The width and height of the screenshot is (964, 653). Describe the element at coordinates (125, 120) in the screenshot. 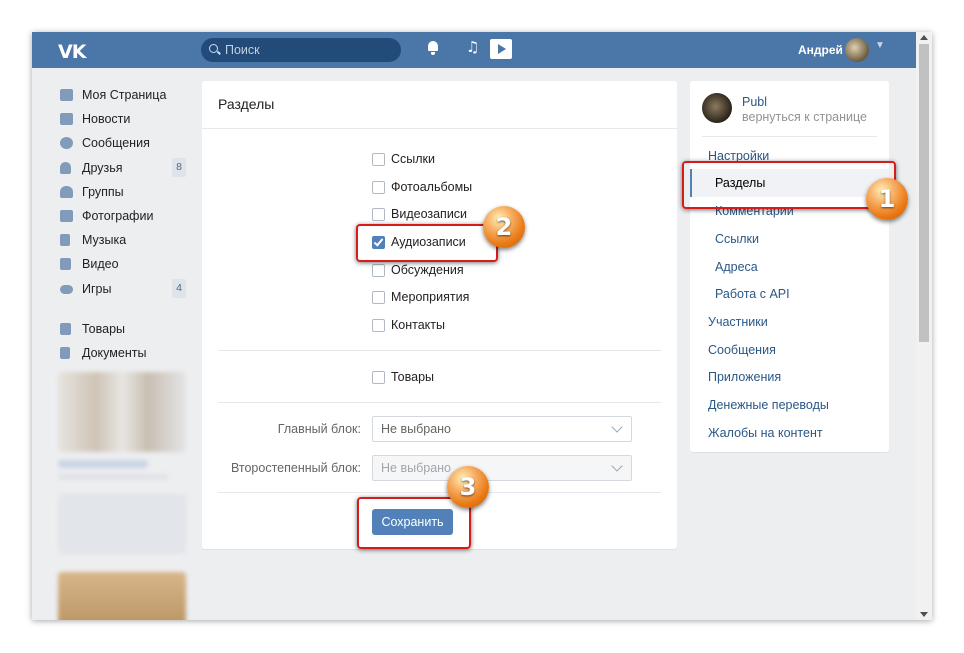

I see `sidebar-item-news: Новости` at that location.